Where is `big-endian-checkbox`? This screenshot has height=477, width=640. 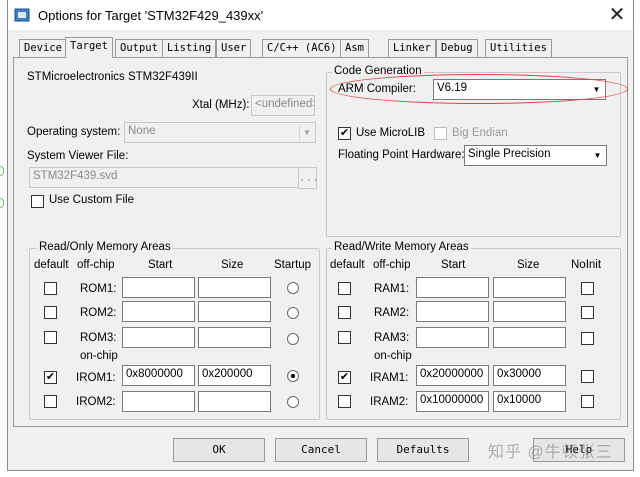 big-endian-checkbox is located at coordinates (440, 133).